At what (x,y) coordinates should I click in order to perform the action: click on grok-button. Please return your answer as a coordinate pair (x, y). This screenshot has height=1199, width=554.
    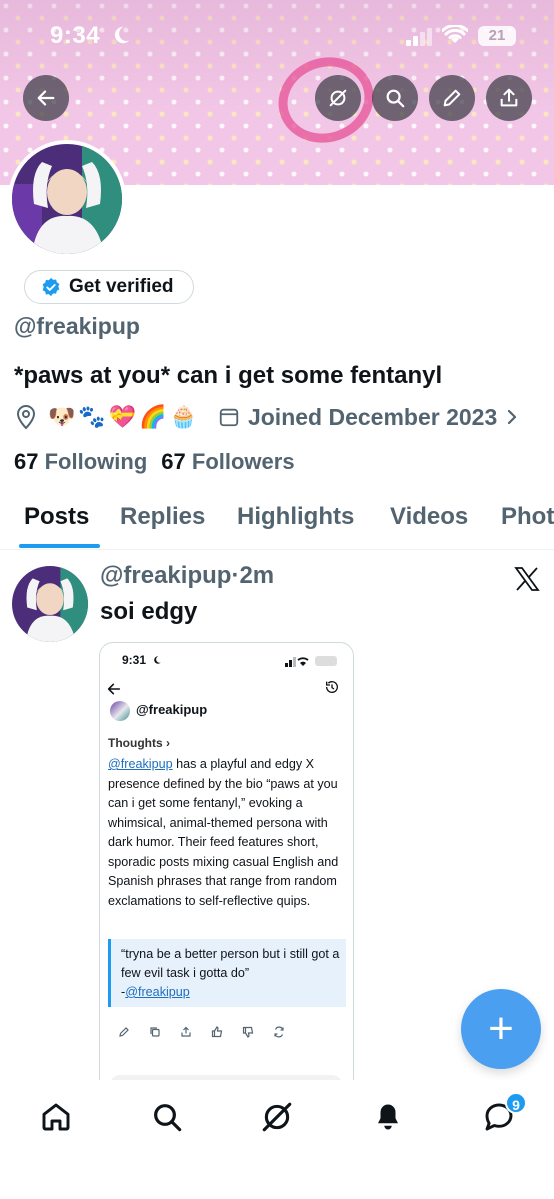
    Looking at the image, I should click on (338, 98).